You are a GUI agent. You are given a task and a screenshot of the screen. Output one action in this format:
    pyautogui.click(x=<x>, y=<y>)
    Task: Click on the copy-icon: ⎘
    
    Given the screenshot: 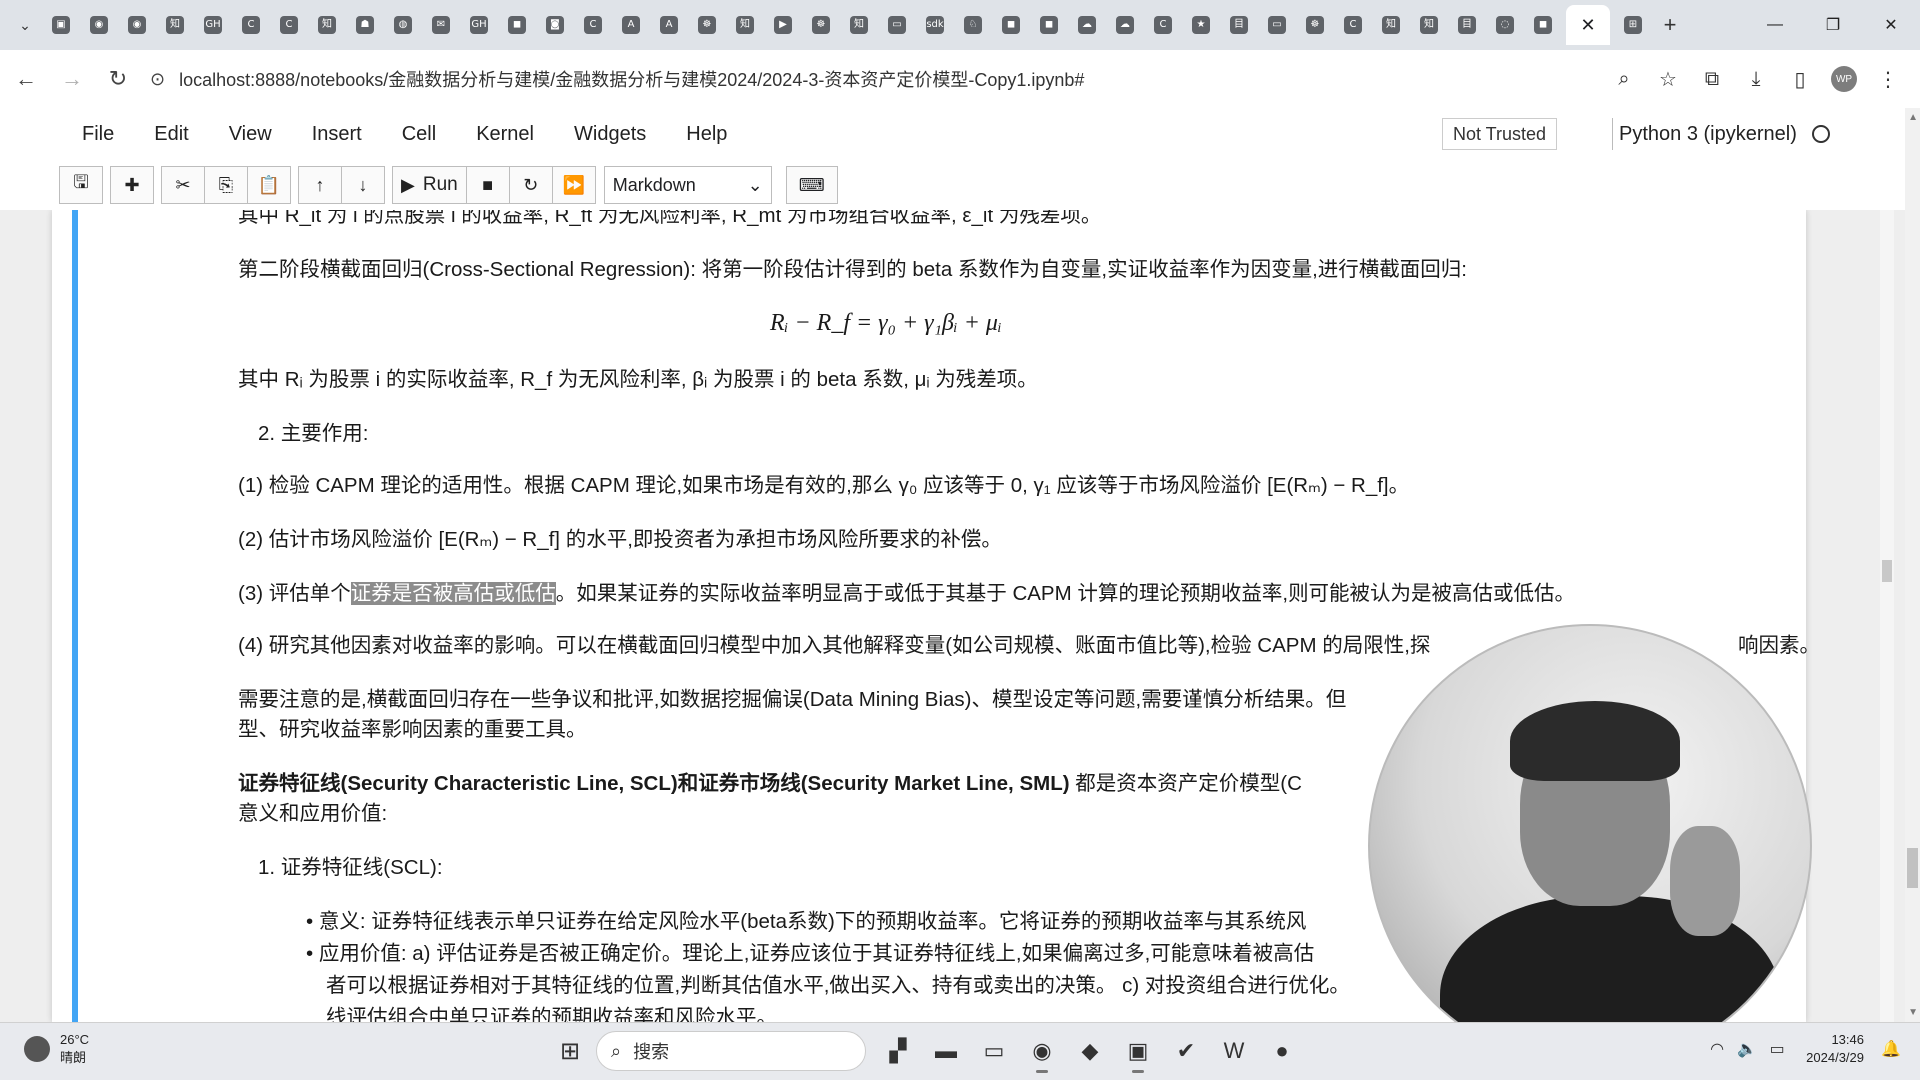 What is the action you would take?
    pyautogui.click(x=226, y=185)
    